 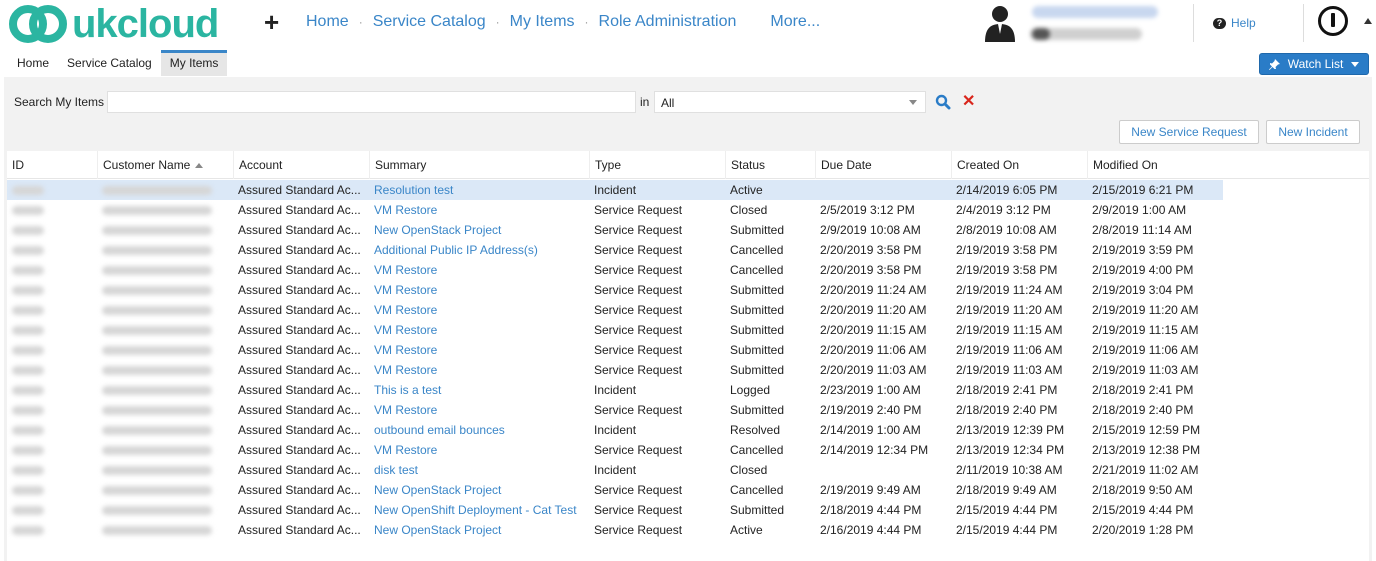 What do you see at coordinates (757, 250) in the screenshot?
I see `cell-status: Cancelled` at bounding box center [757, 250].